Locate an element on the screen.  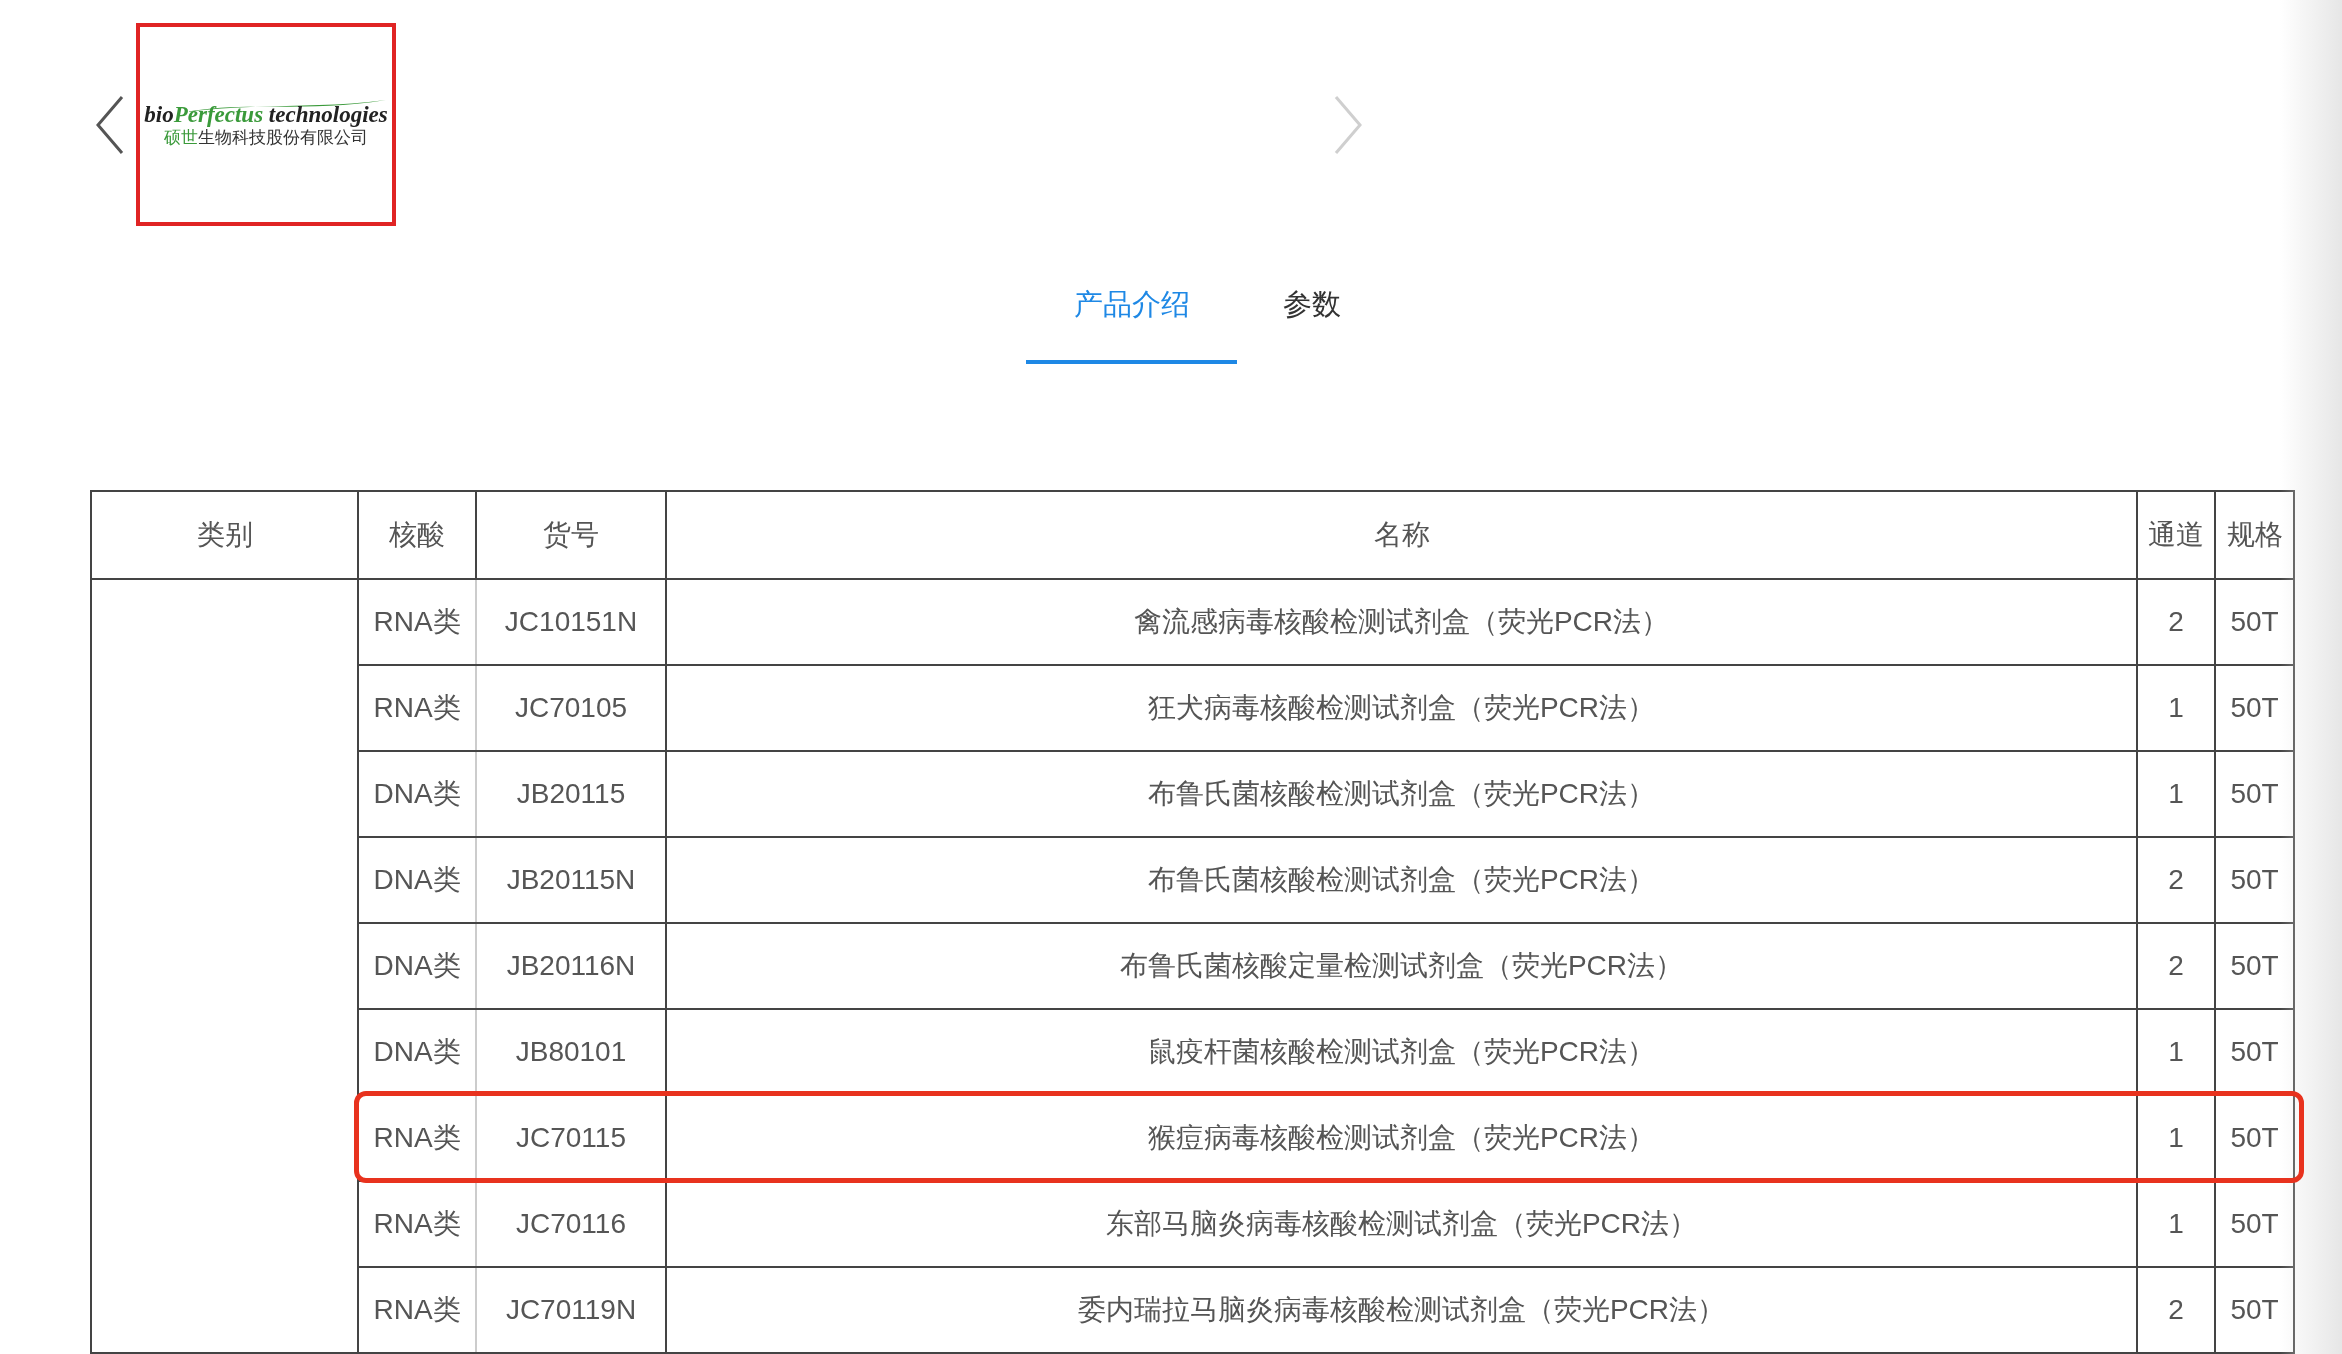
table-cell: 狂犬病毒核酸检测试剂盒（荧光PCR法） is located at coordinates (1401, 708).